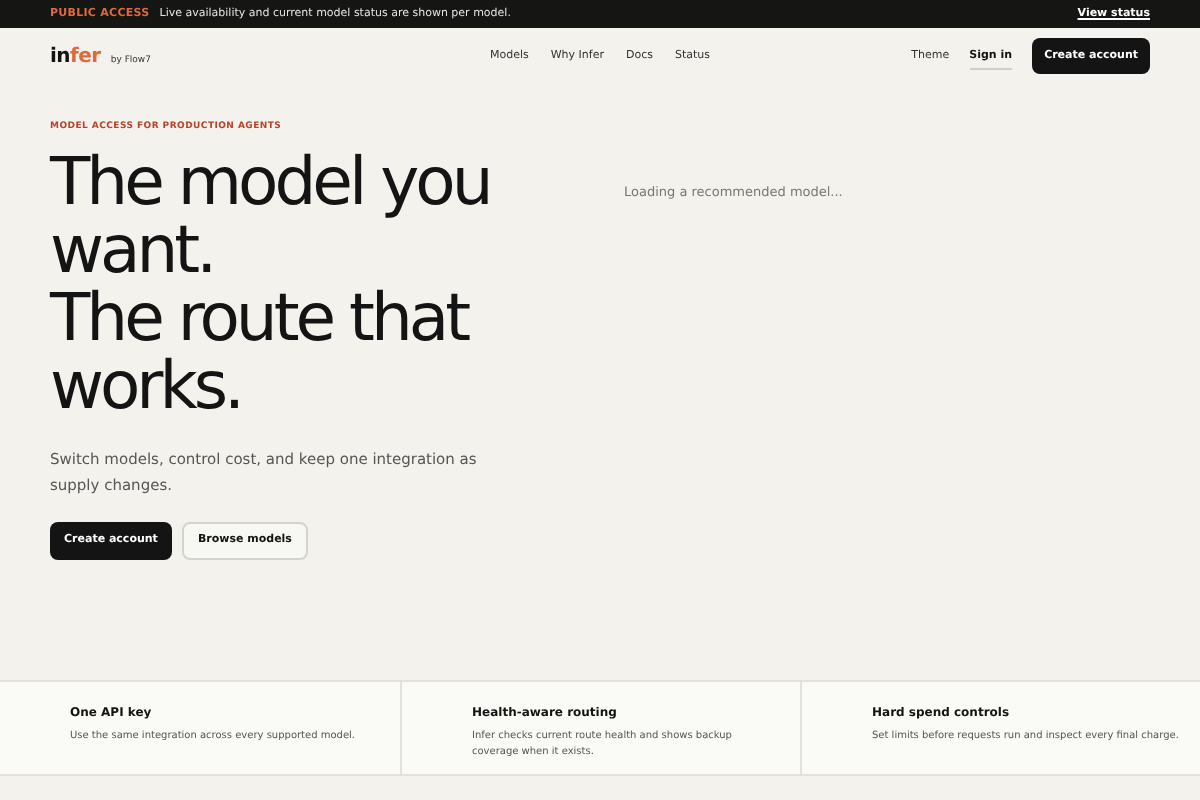 The height and width of the screenshot is (800, 1200). What do you see at coordinates (75, 56) in the screenshot?
I see `logo: infer` at bounding box center [75, 56].